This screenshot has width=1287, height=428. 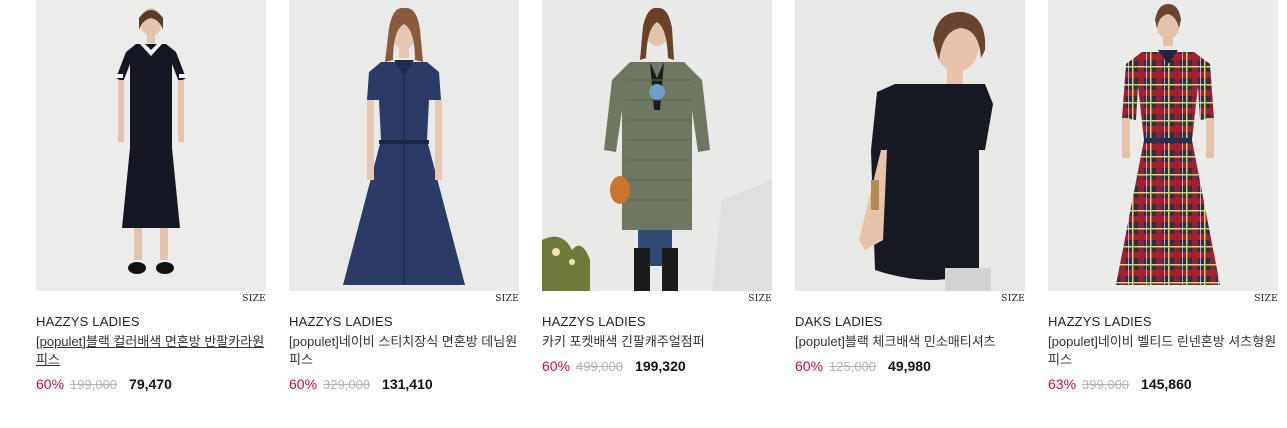 I want to click on price-row: 63% 399,000 145,860, so click(x=1163, y=384).